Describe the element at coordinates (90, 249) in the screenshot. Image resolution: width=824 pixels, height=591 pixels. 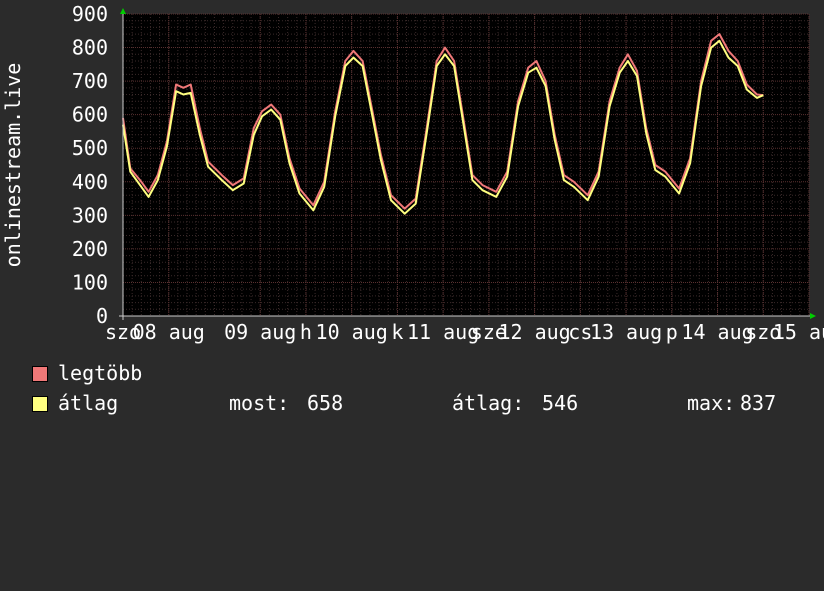
I see `y-tick-label: 200` at that location.